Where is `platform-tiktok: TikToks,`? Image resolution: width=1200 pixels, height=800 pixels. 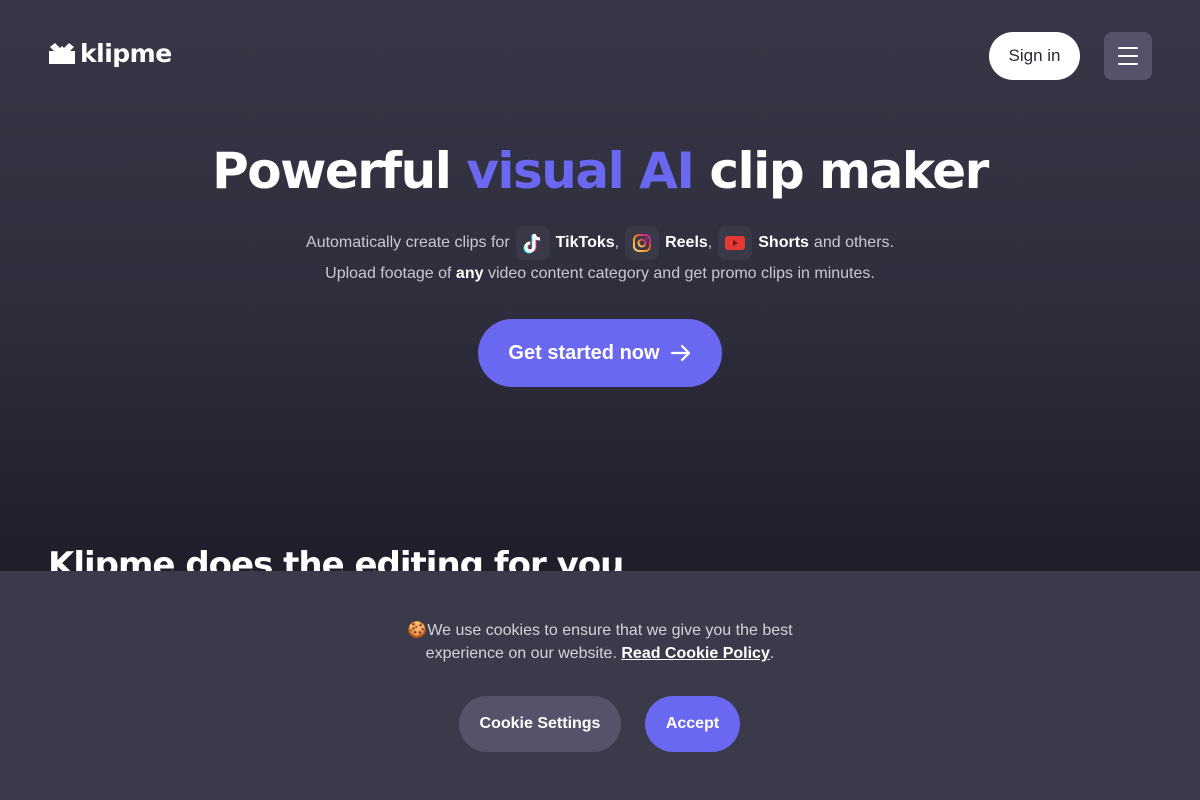
platform-tiktok: TikToks, is located at coordinates (567, 243).